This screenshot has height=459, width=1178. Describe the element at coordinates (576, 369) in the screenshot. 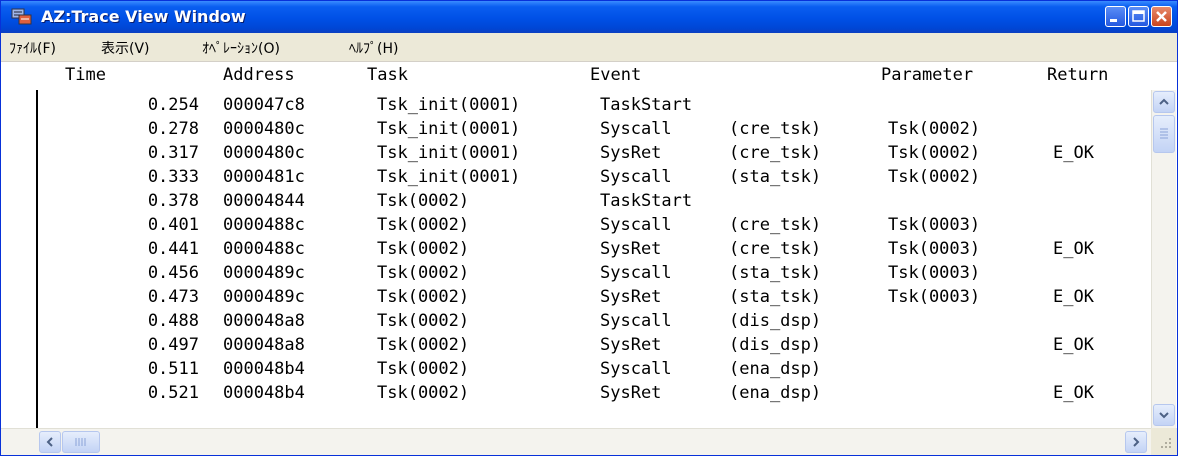

I see `table-row: 0.511 000048b4 Tsk(0002) Syscall (ena_dsp)` at that location.